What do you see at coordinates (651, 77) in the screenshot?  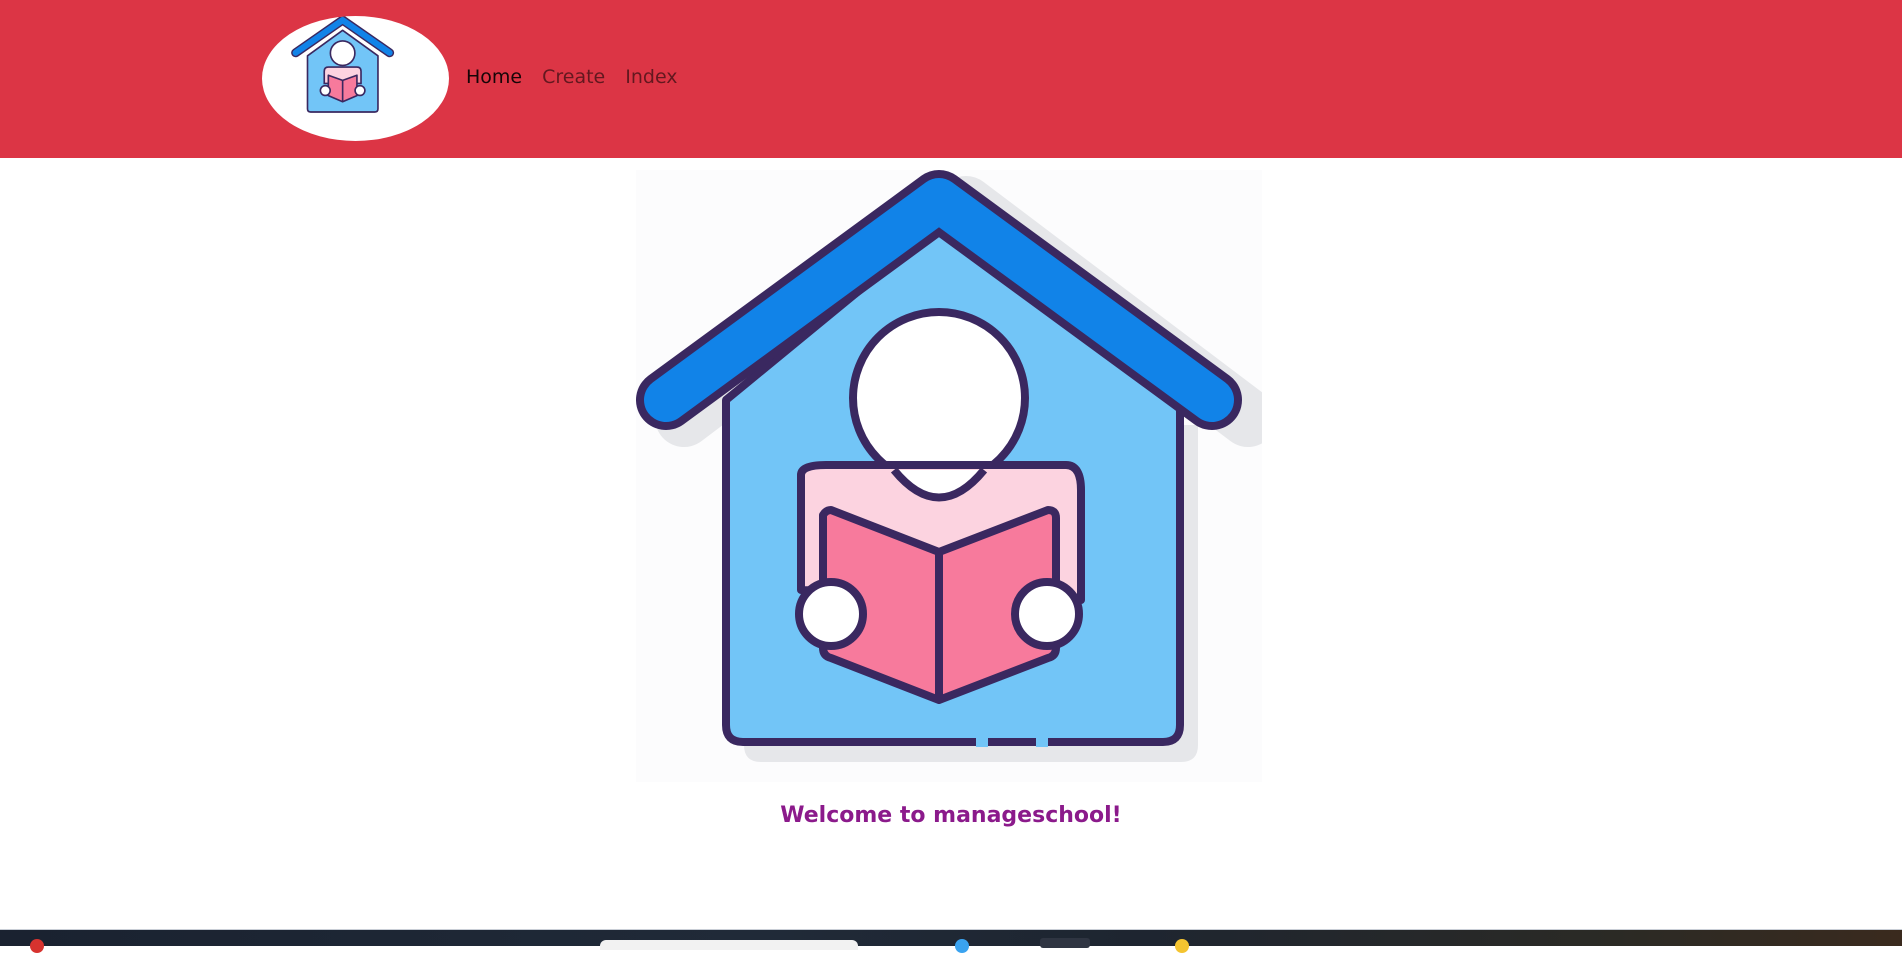 I see `nav-link-index: Index` at bounding box center [651, 77].